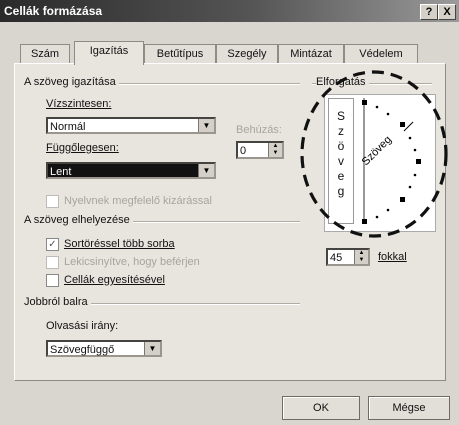 The image size is (459, 425). I want to click on indent-label: Behúzás:, so click(259, 130).